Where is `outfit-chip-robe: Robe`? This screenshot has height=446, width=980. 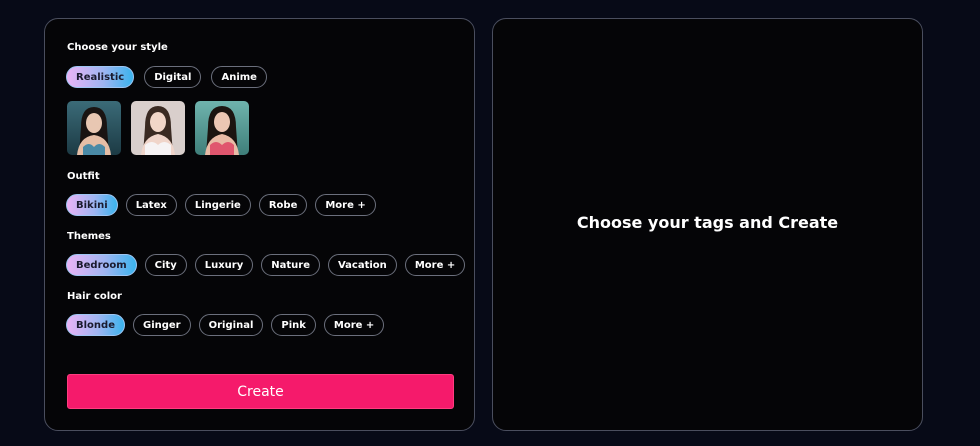
outfit-chip-robe: Robe is located at coordinates (283, 205).